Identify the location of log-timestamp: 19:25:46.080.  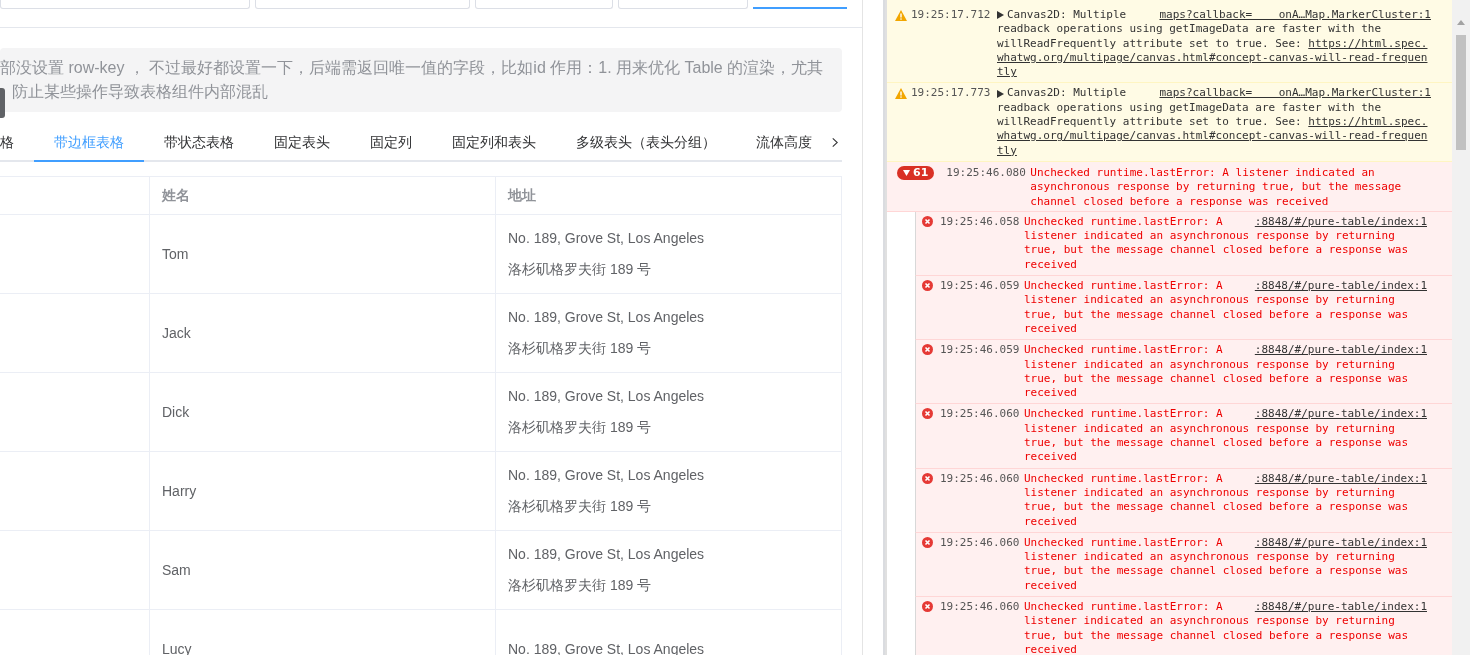
(986, 173).